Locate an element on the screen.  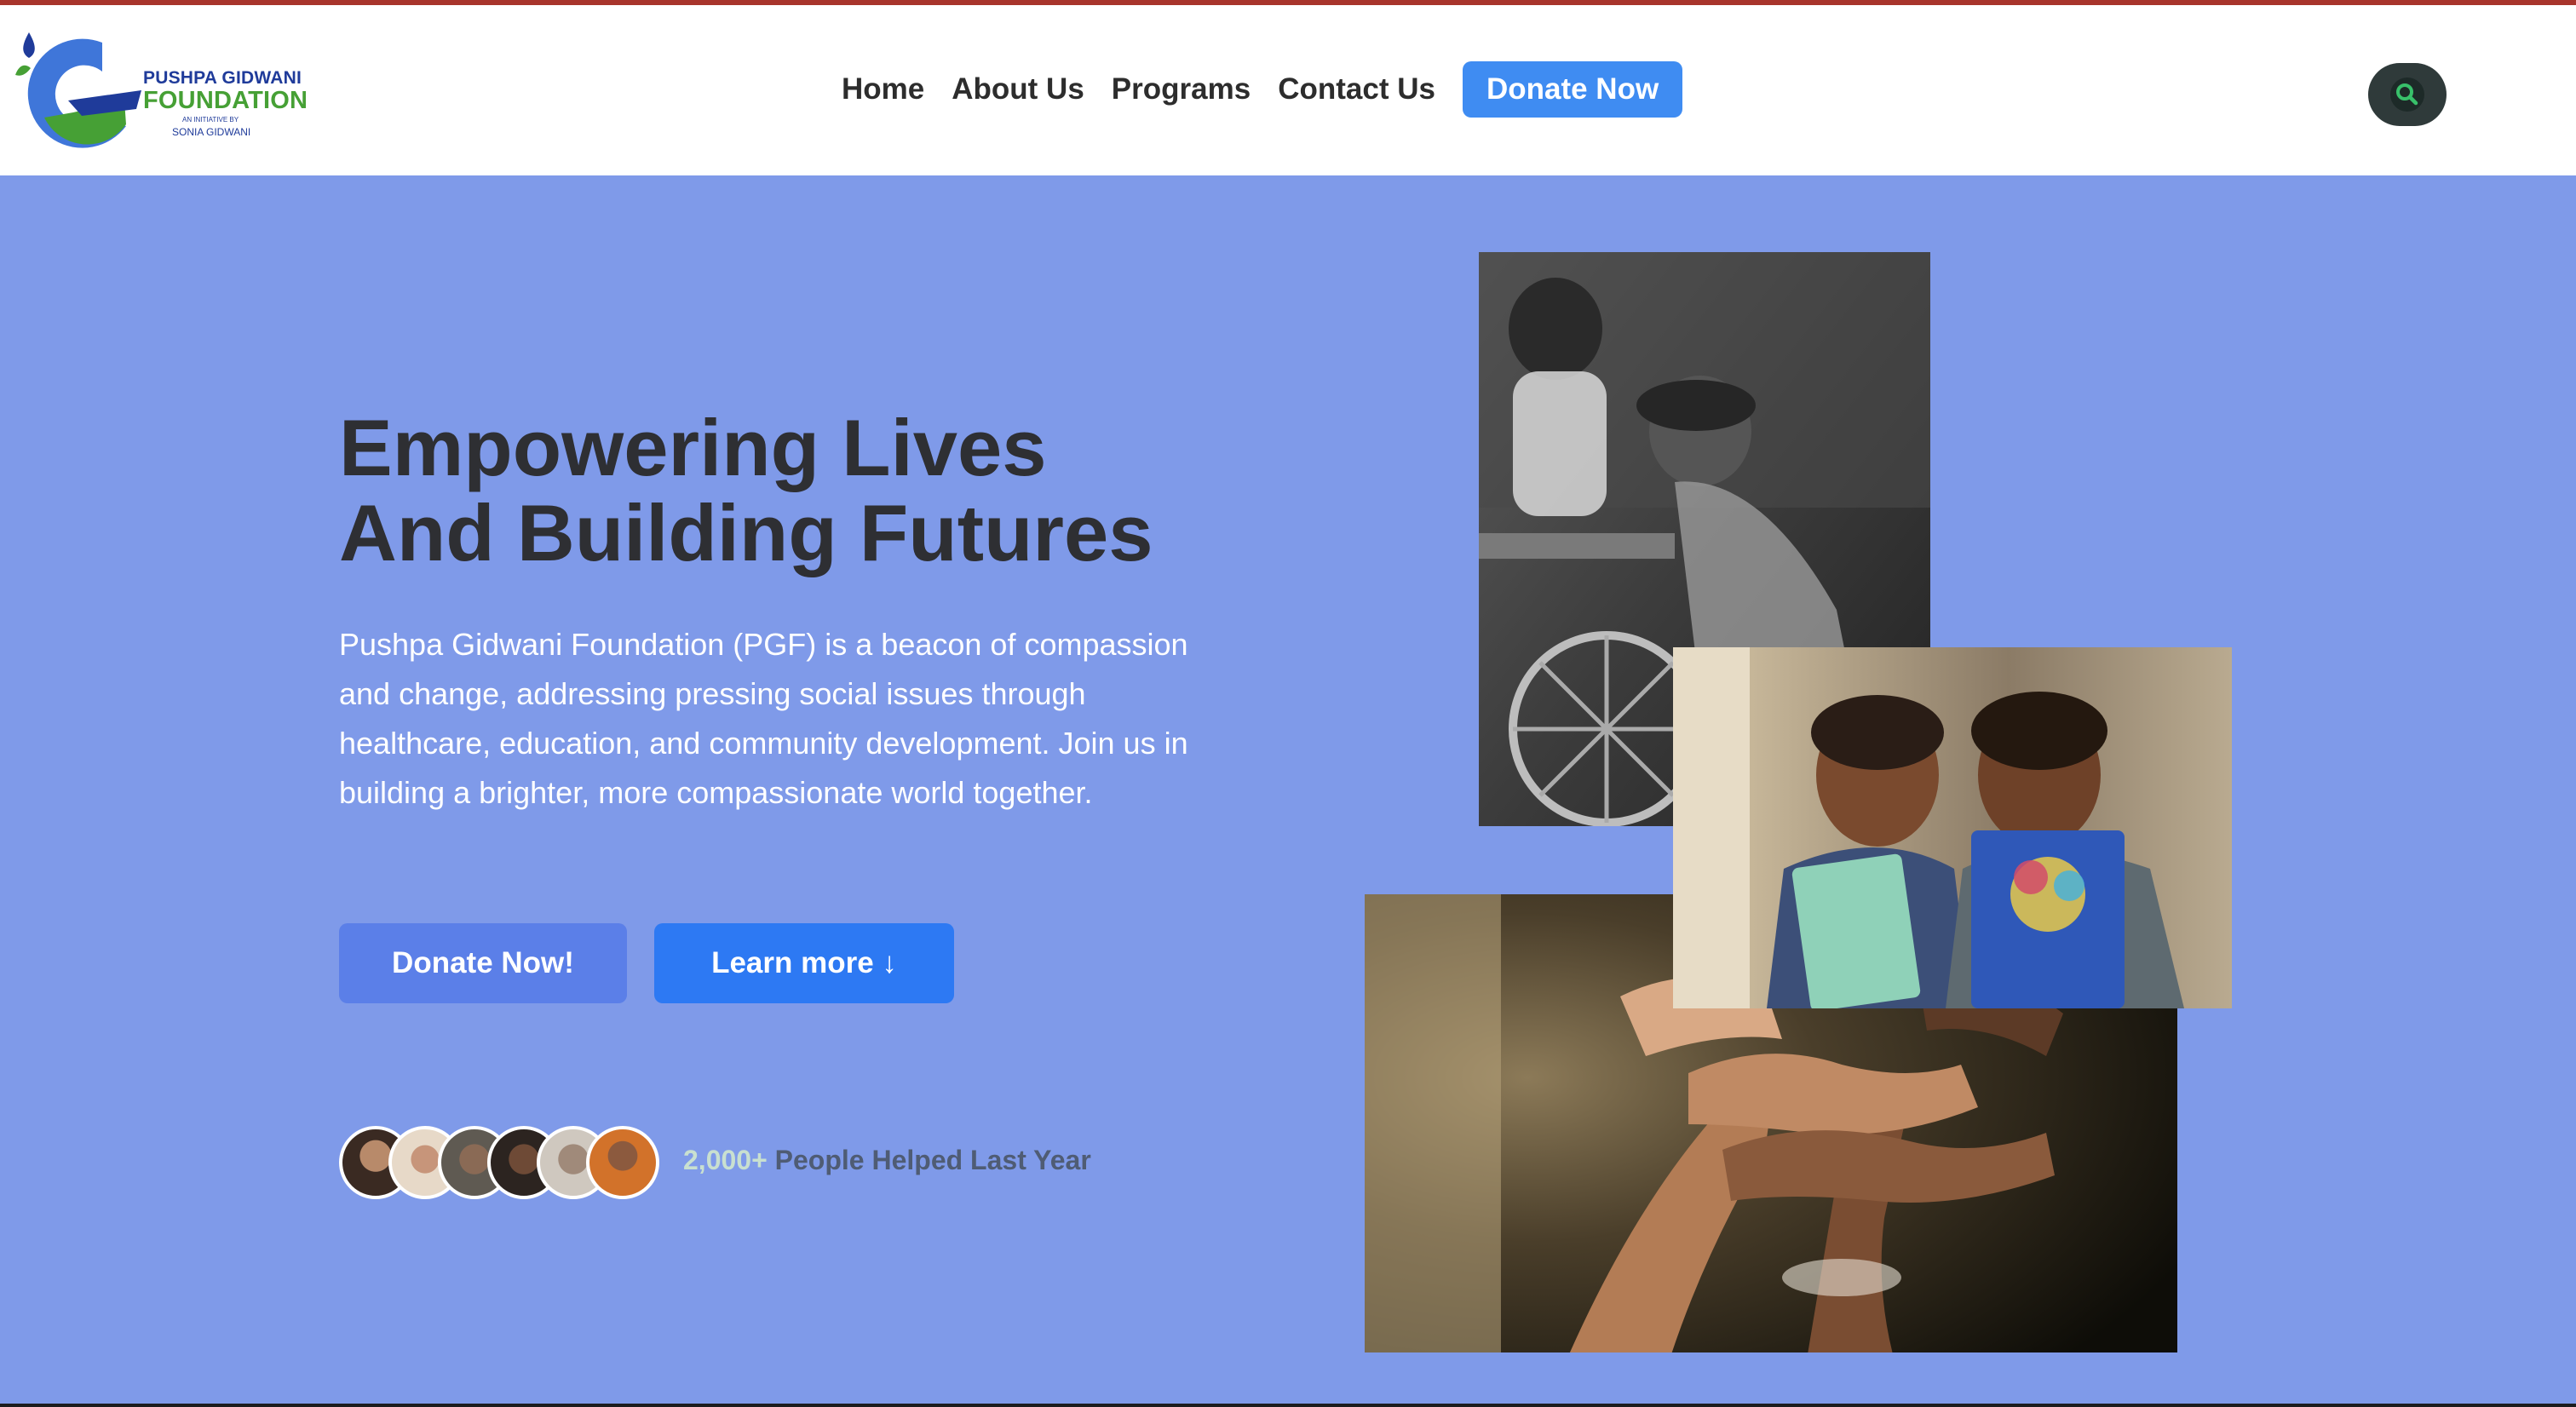
helped-people-avatars is located at coordinates (501, 1164).